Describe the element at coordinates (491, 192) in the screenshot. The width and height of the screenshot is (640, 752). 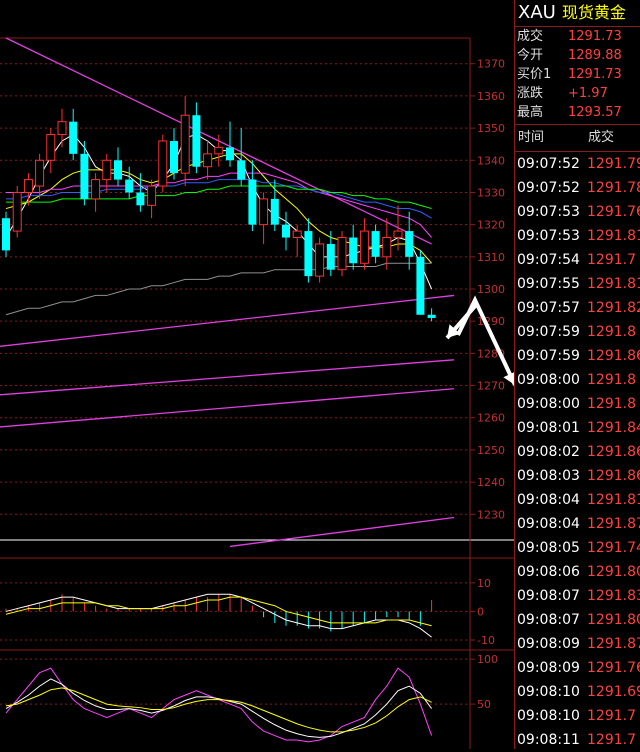
I see `y-tick-label: 1330` at that location.